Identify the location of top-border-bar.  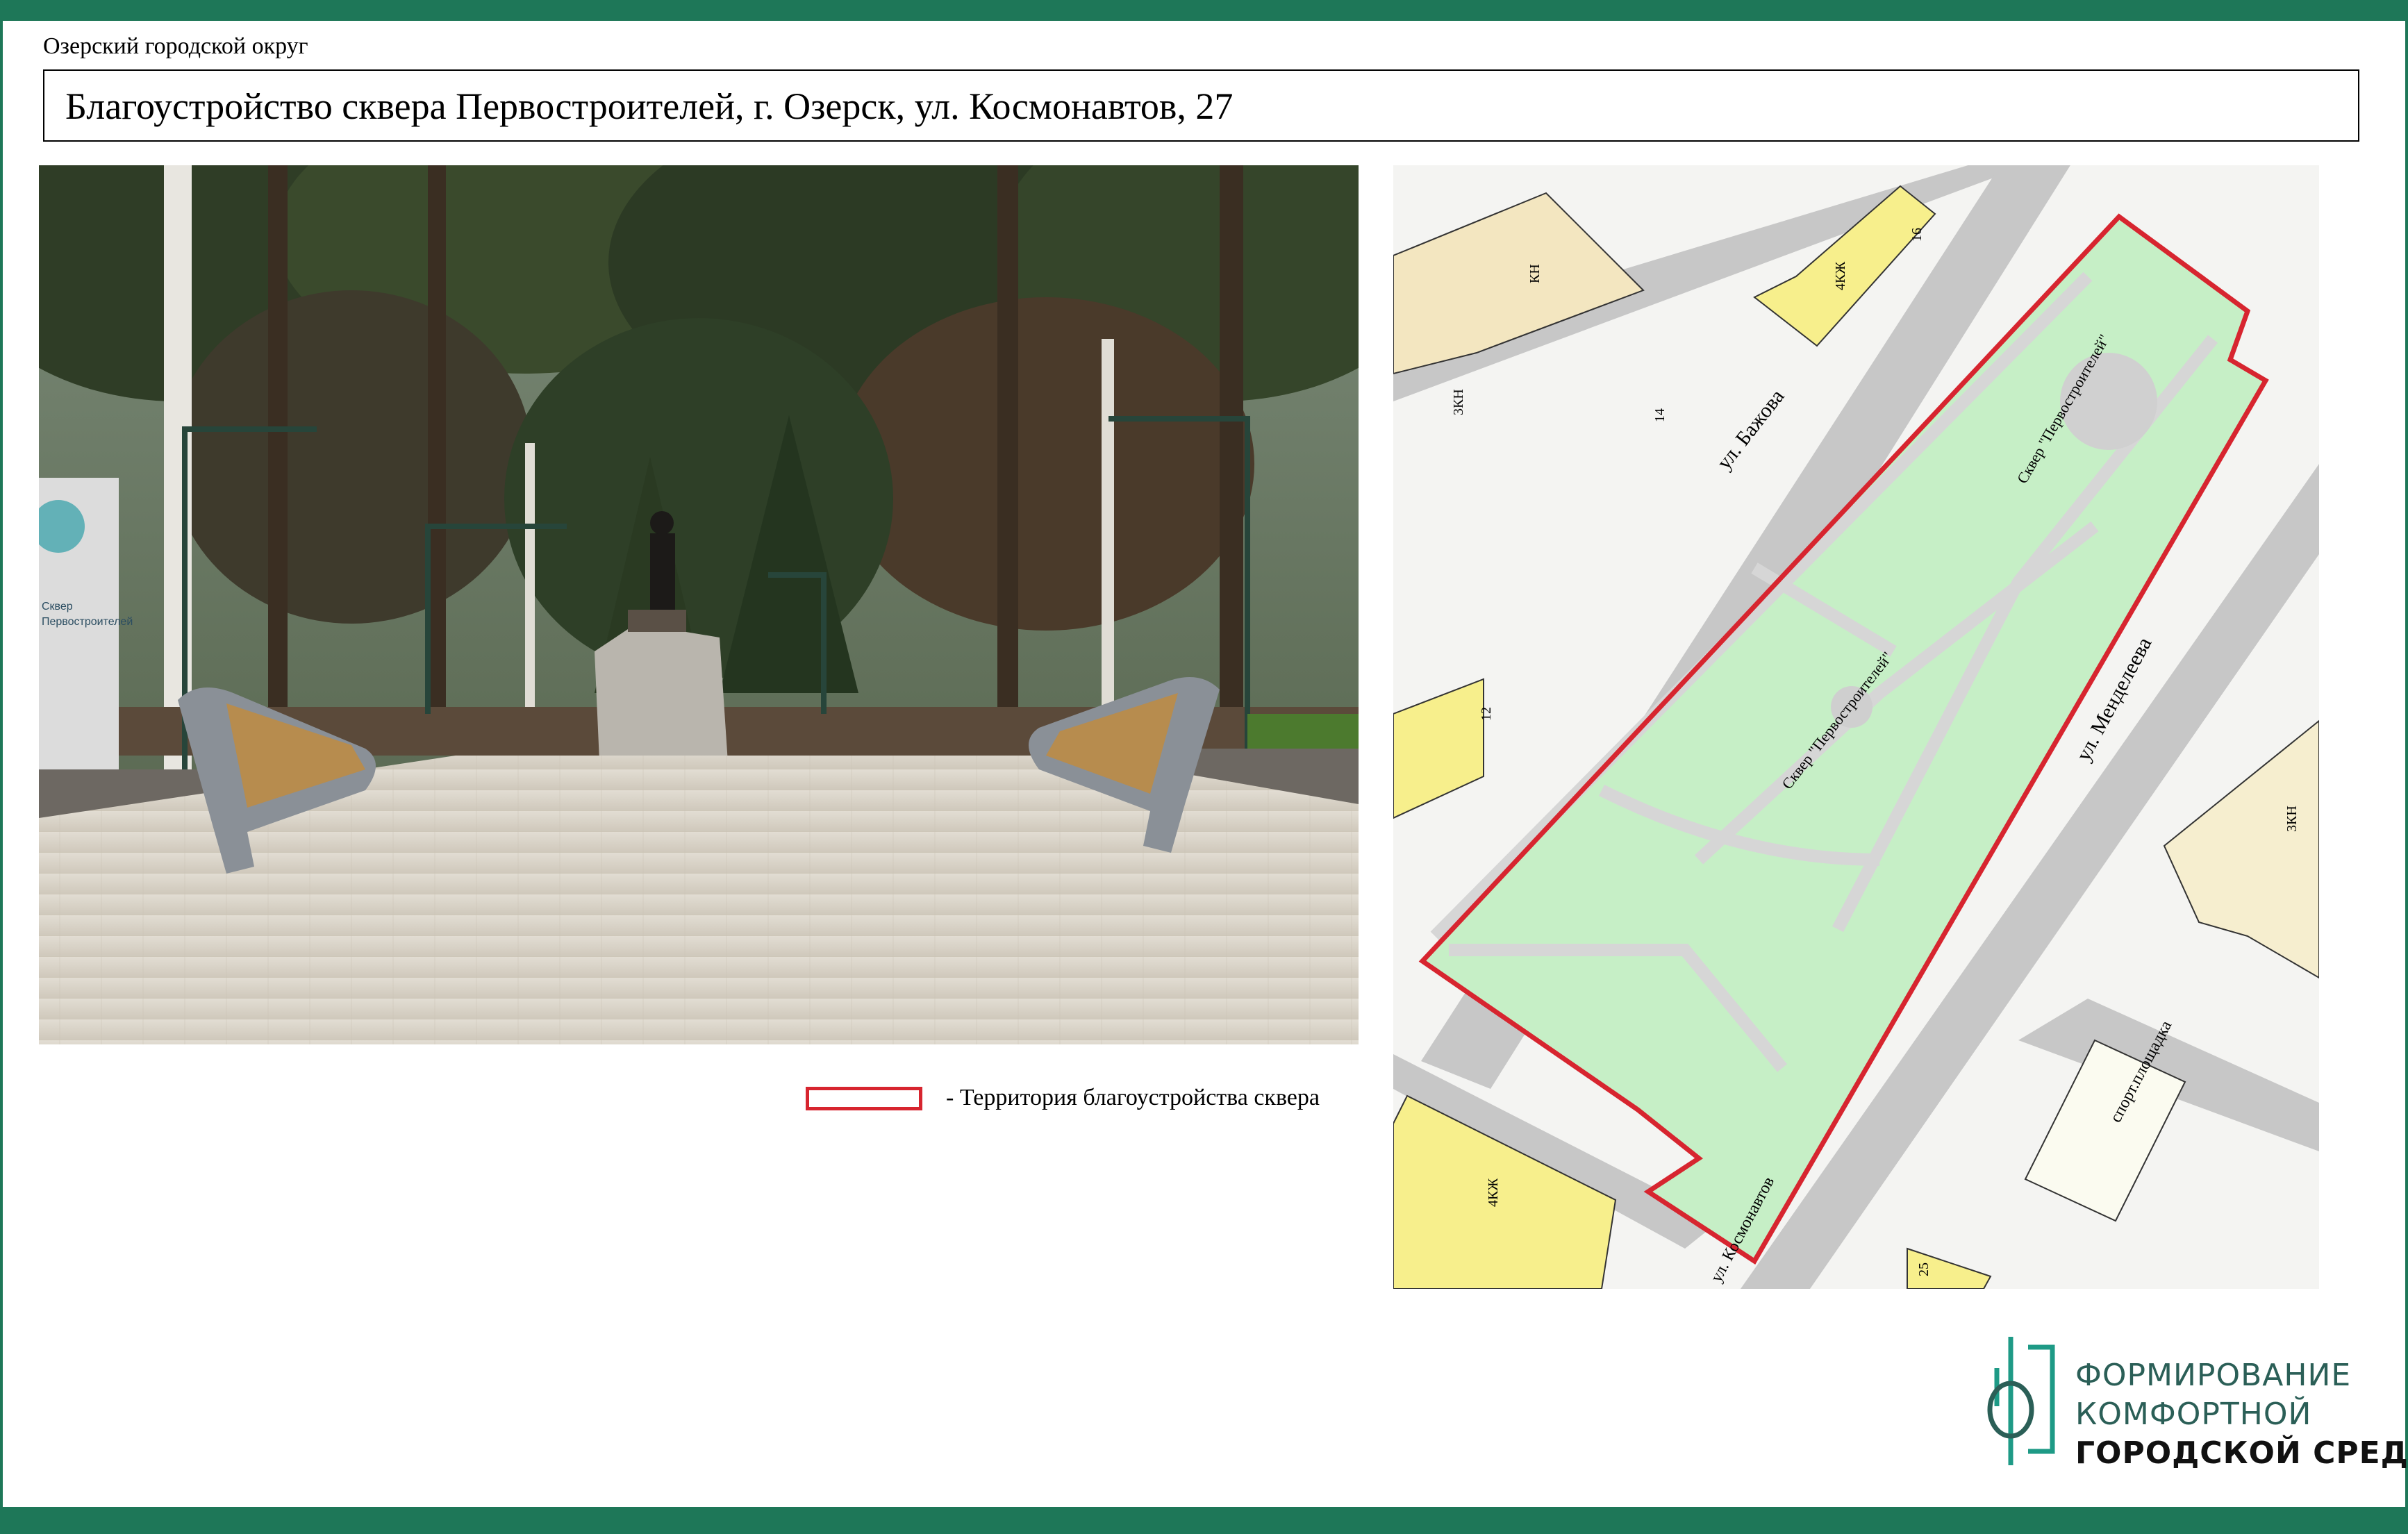
(1204, 10).